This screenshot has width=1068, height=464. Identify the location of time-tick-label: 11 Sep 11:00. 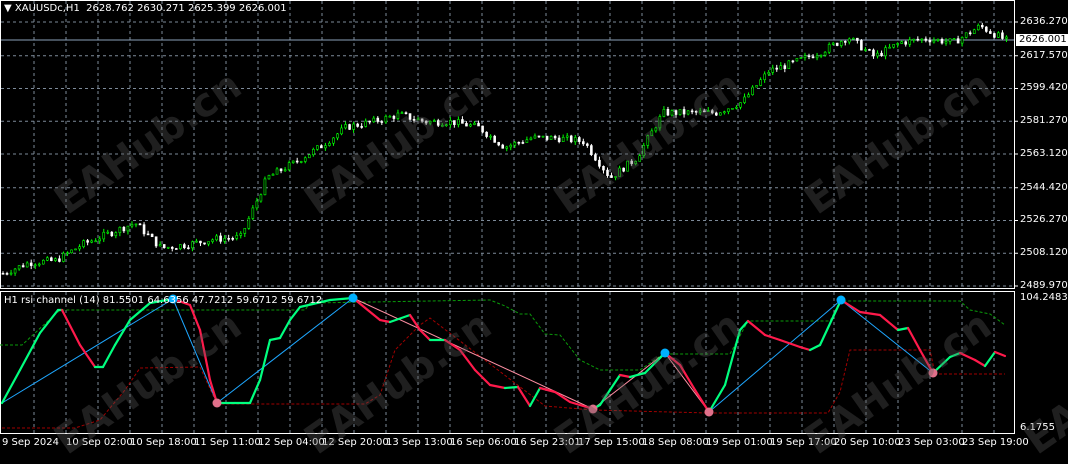
(227, 442).